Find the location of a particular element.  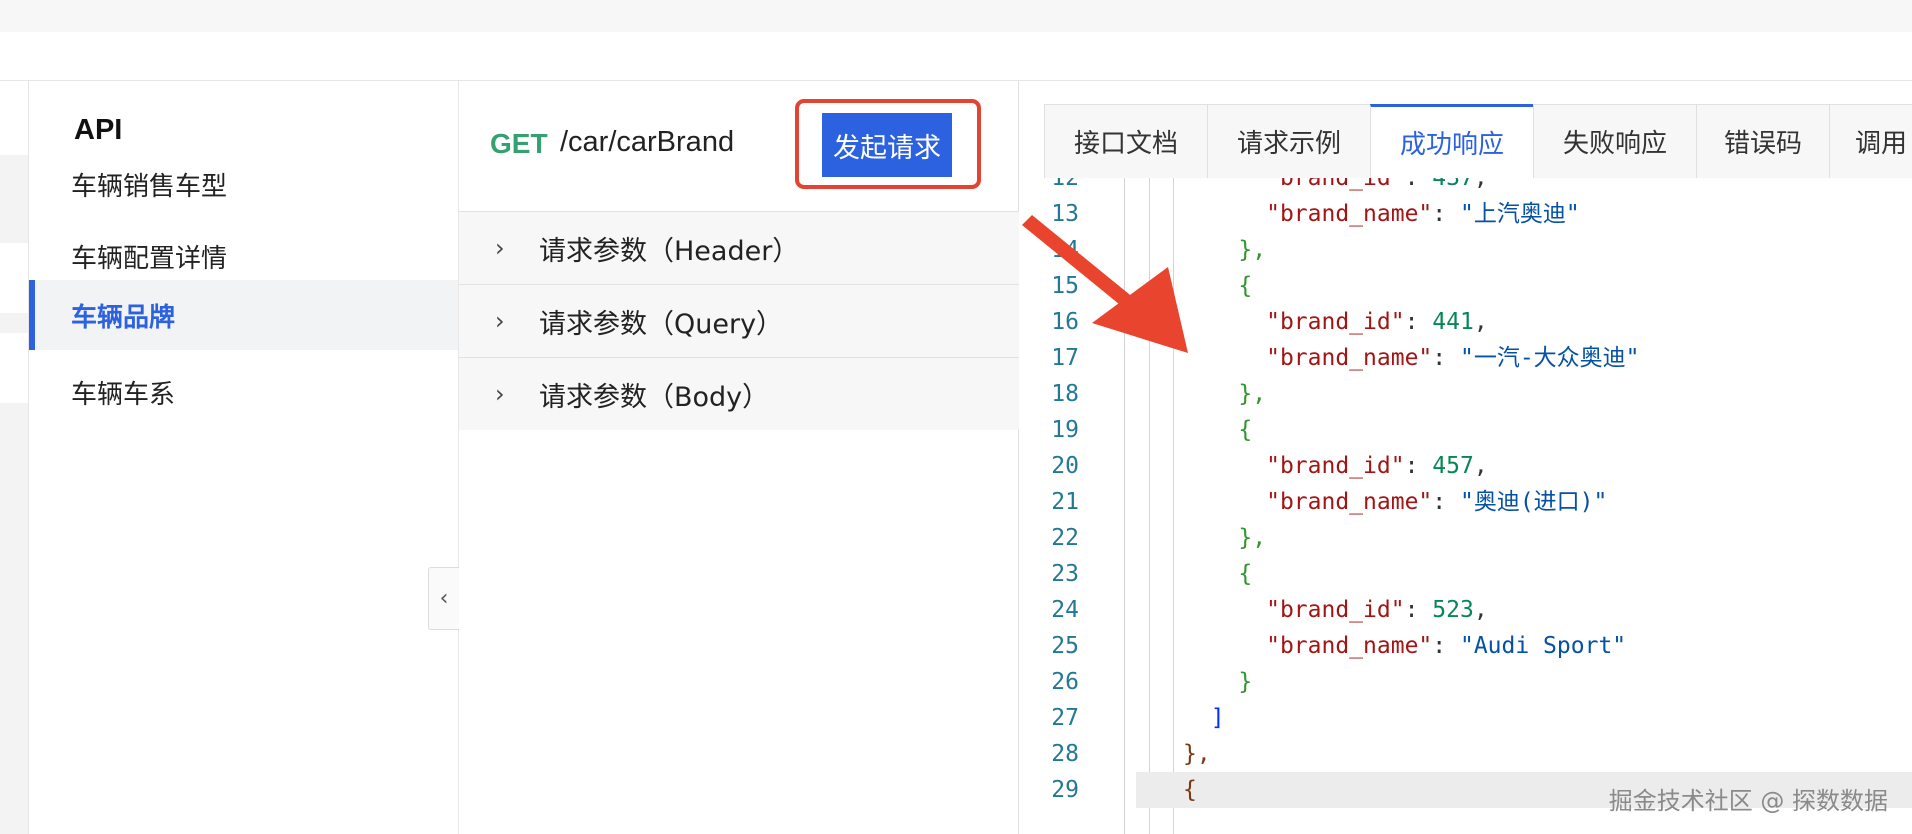

sidebar-item: 车辆销售车型 is located at coordinates (243, 184).